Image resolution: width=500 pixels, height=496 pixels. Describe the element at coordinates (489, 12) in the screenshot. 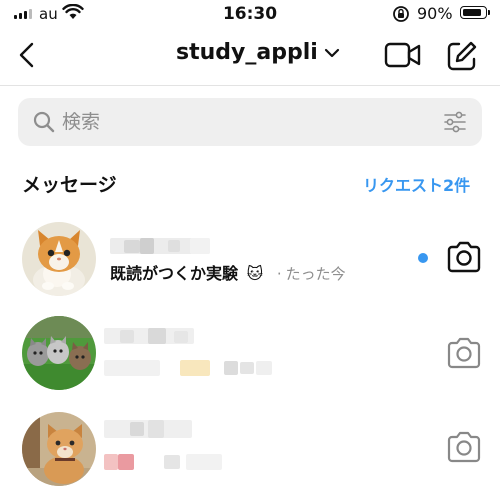

I see `battery-nub` at that location.